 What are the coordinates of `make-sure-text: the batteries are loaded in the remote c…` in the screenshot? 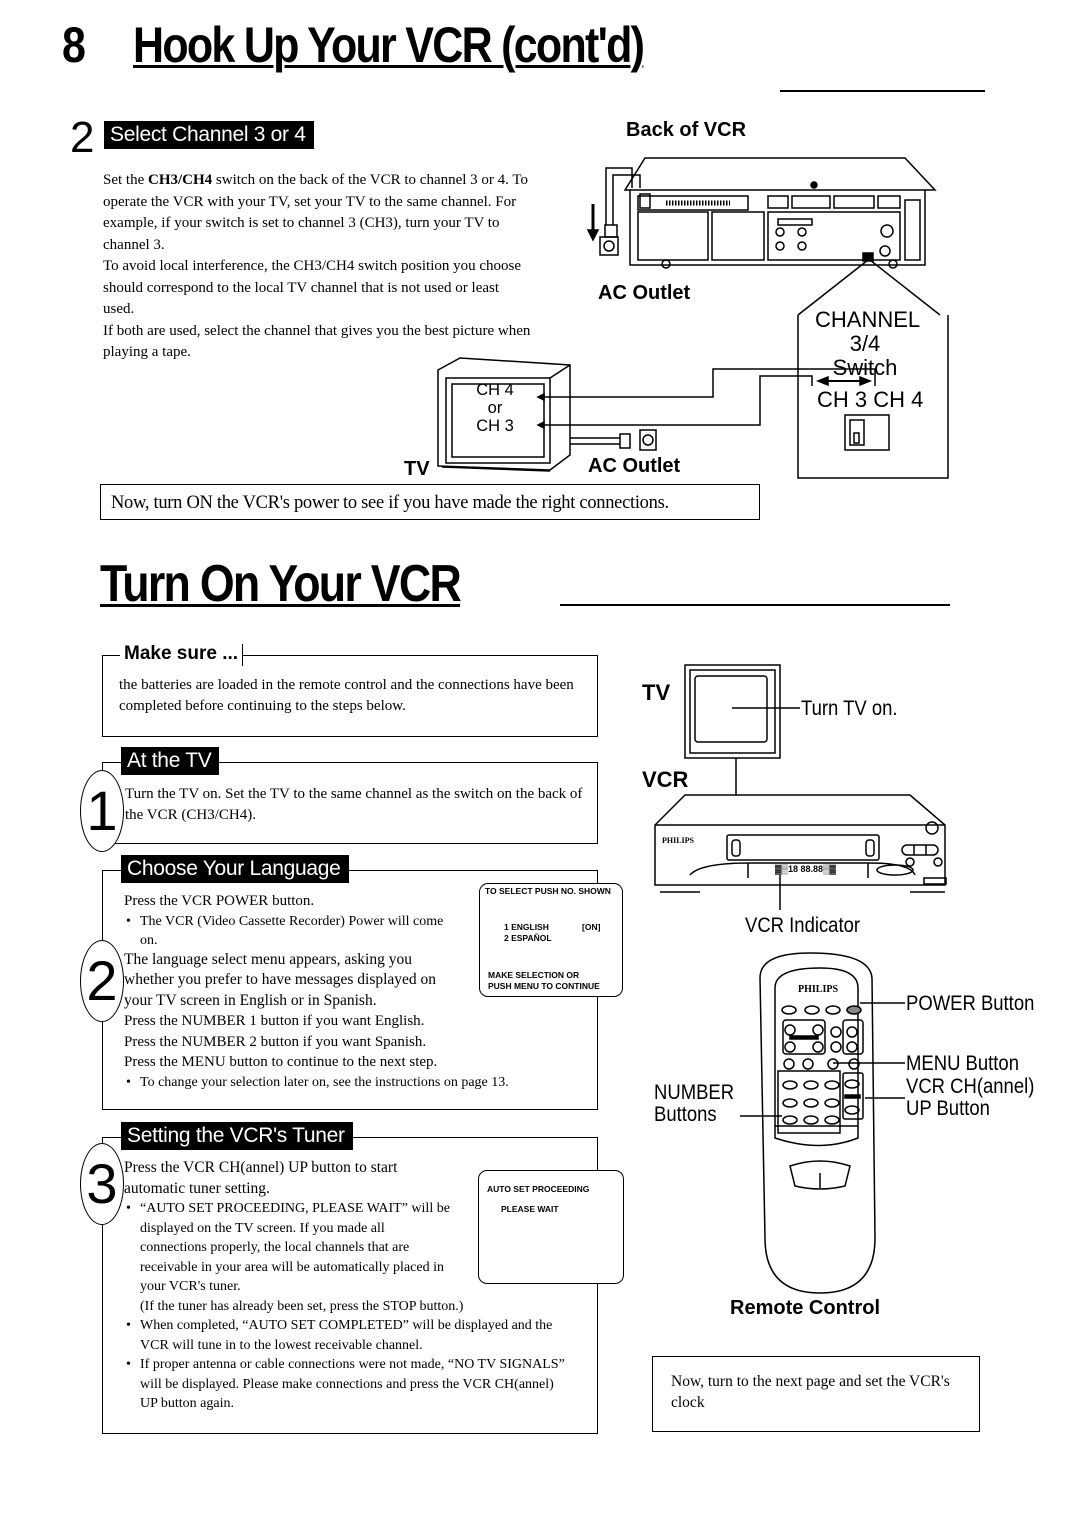 It's located at (346, 695).